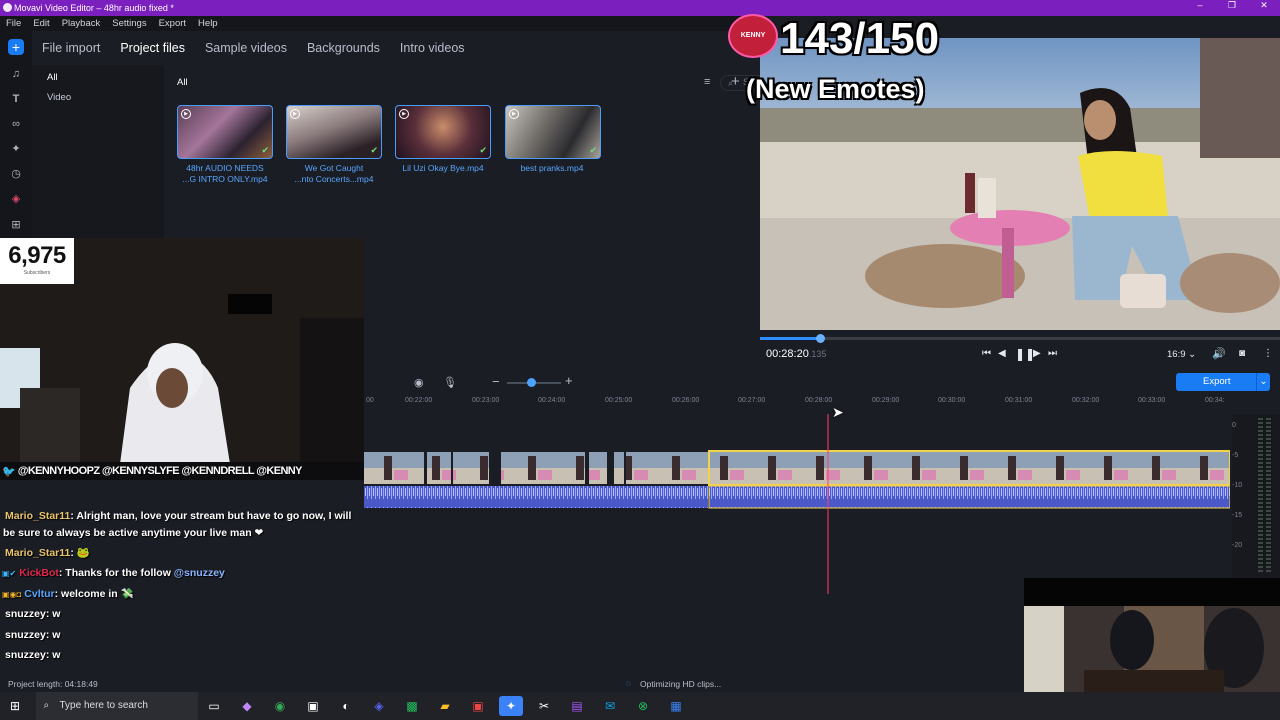 The image size is (1280, 720). What do you see at coordinates (129, 23) in the screenshot?
I see `menu-settings: Settings` at bounding box center [129, 23].